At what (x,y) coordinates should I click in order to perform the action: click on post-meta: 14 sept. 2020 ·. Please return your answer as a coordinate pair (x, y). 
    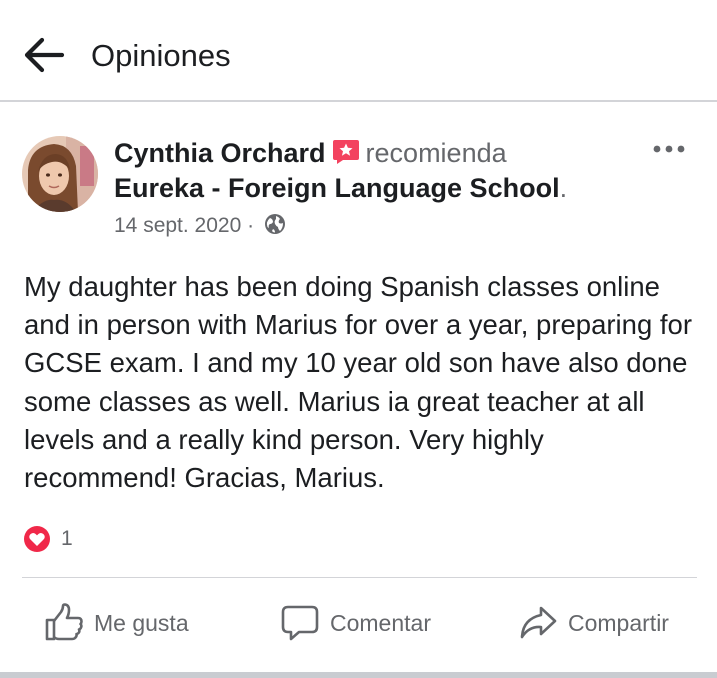
    Looking at the image, I should click on (200, 226).